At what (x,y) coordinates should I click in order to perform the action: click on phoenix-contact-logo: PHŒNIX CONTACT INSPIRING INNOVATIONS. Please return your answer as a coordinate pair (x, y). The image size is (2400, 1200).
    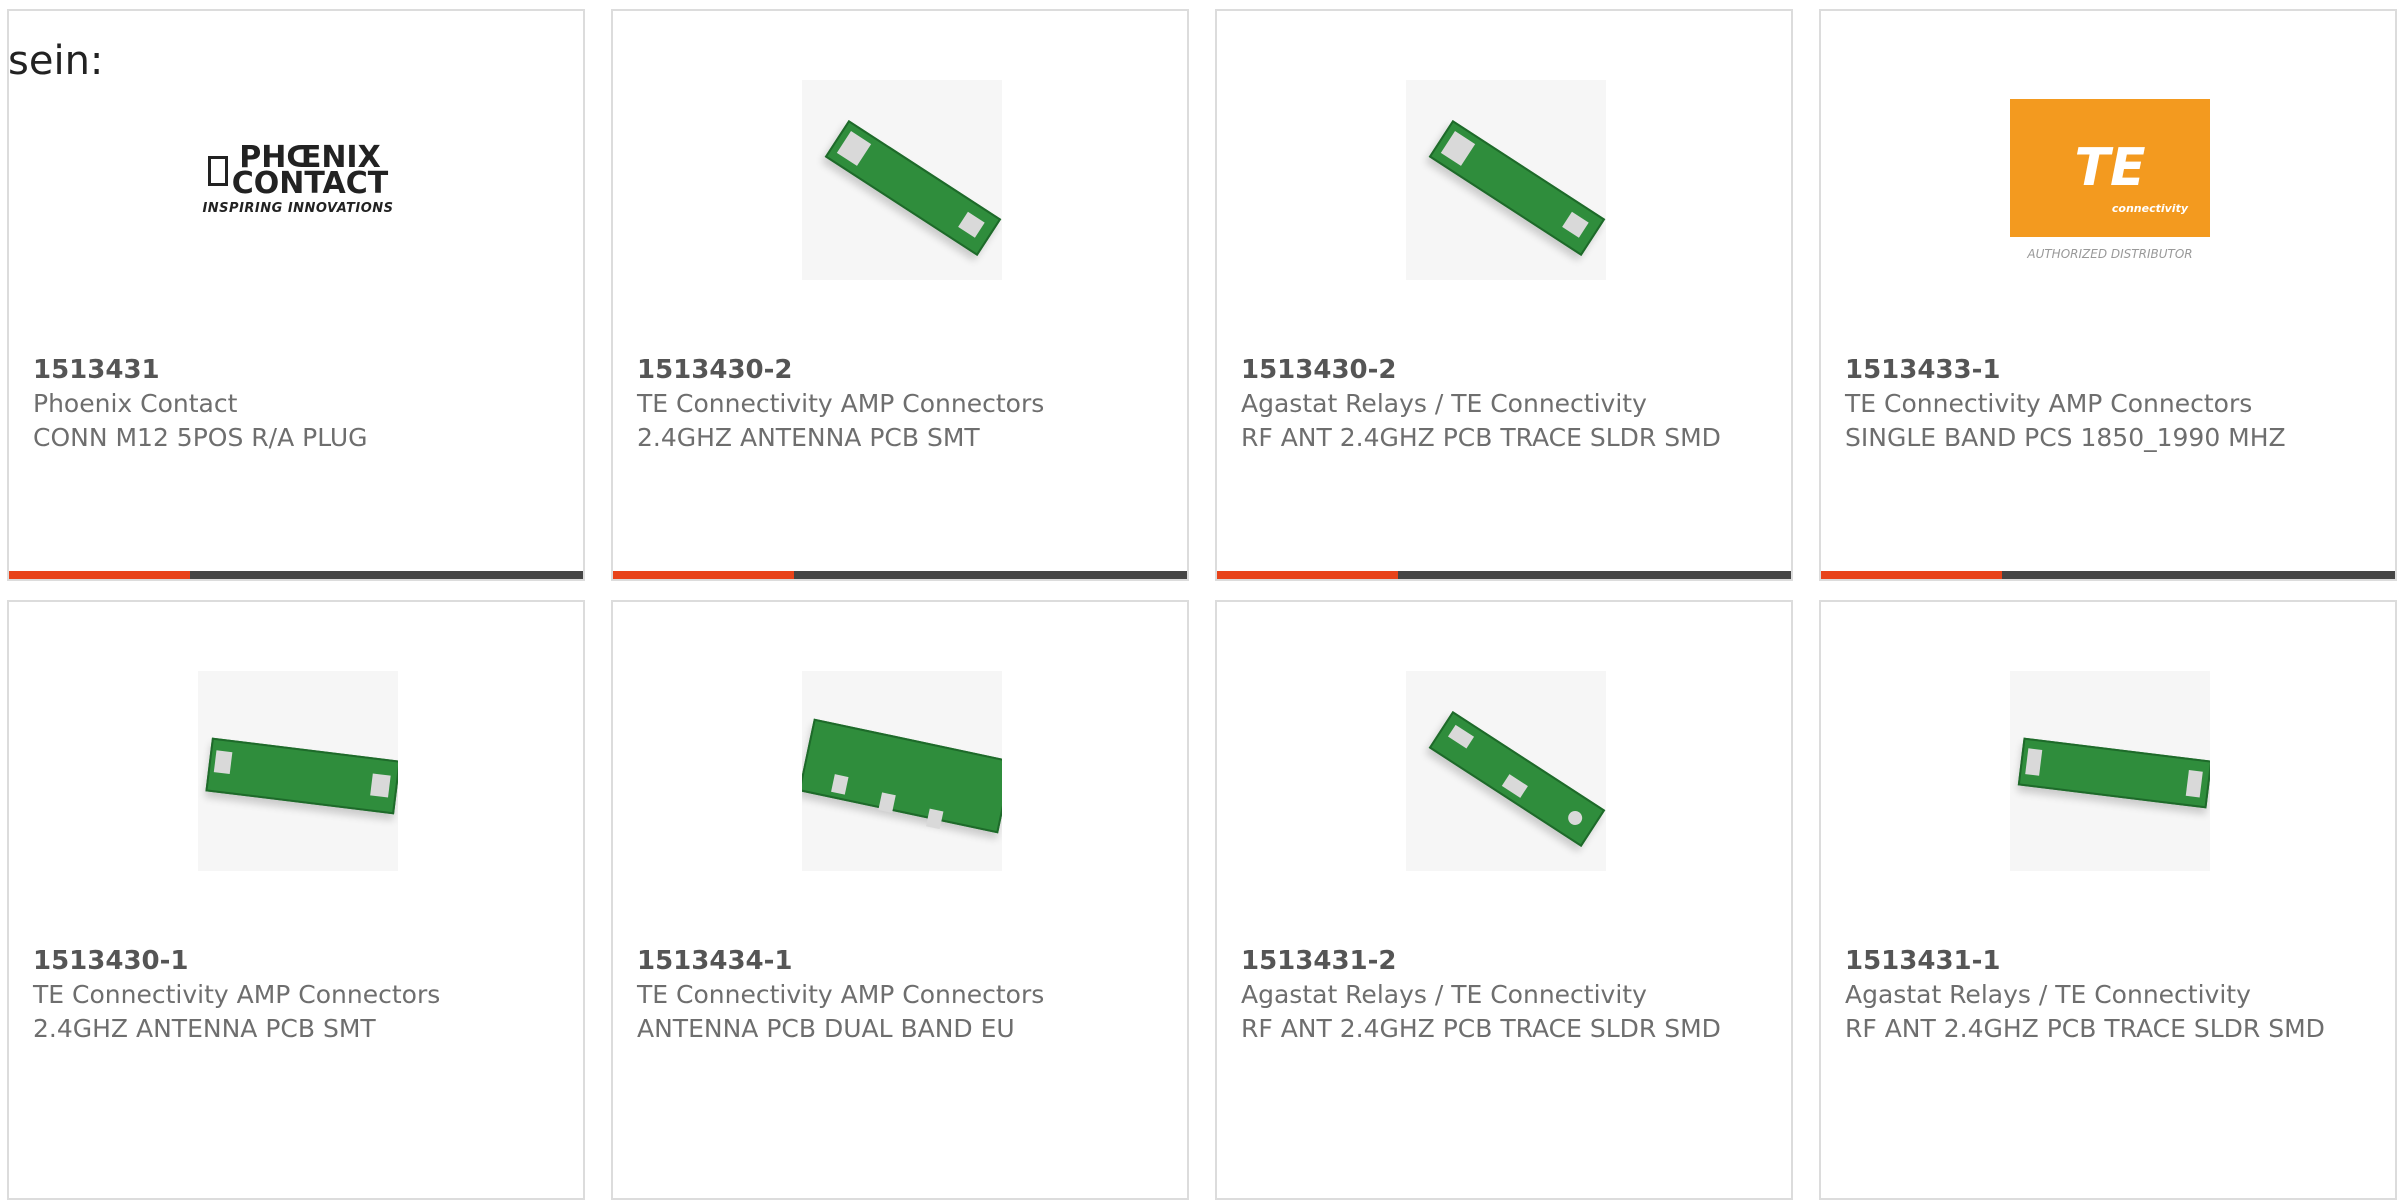
    Looking at the image, I should click on (298, 179).